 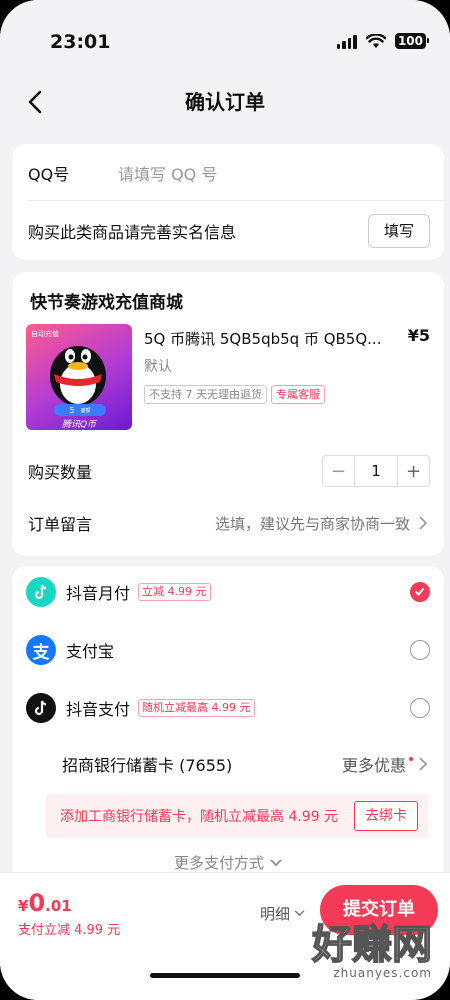 I want to click on total-price: ¥0.01, so click(x=45, y=903).